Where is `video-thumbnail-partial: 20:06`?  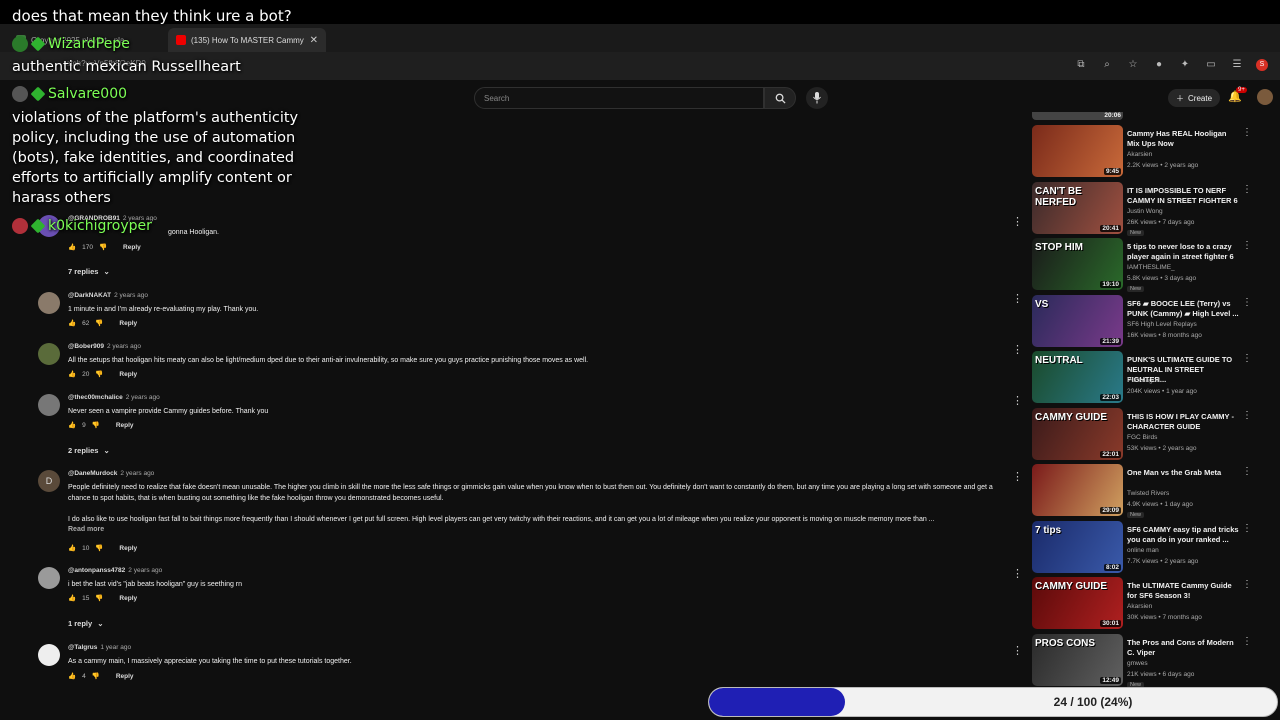 video-thumbnail-partial: 20:06 is located at coordinates (1077, 116).